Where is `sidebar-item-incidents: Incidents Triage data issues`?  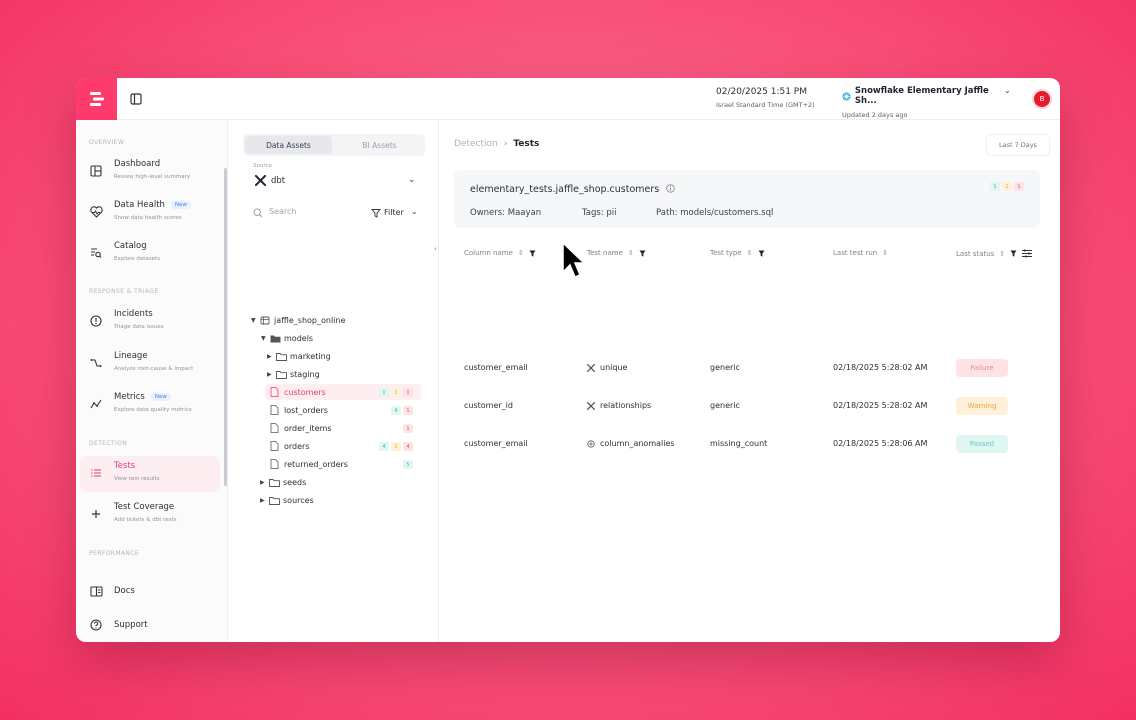
sidebar-item-incidents: Incidents Triage data issues is located at coordinates (150, 322).